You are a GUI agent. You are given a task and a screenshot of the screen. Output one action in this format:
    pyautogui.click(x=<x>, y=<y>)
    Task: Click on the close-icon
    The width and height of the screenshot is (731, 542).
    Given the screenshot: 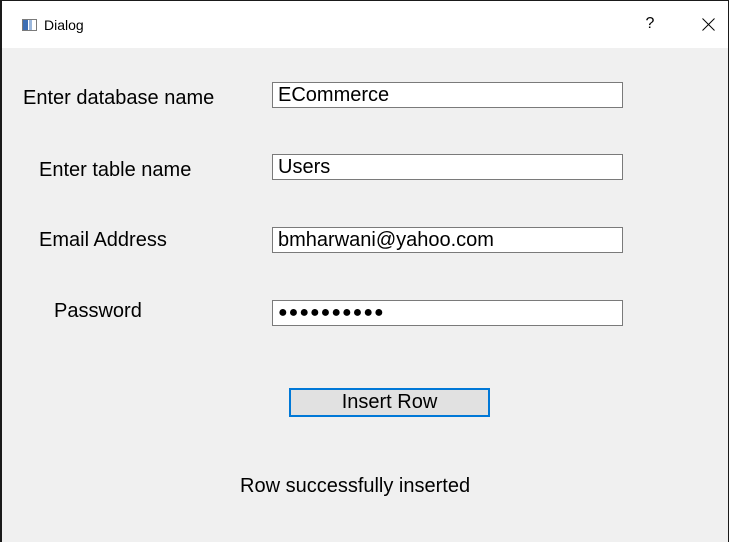 What is the action you would take?
    pyautogui.click(x=708, y=24)
    